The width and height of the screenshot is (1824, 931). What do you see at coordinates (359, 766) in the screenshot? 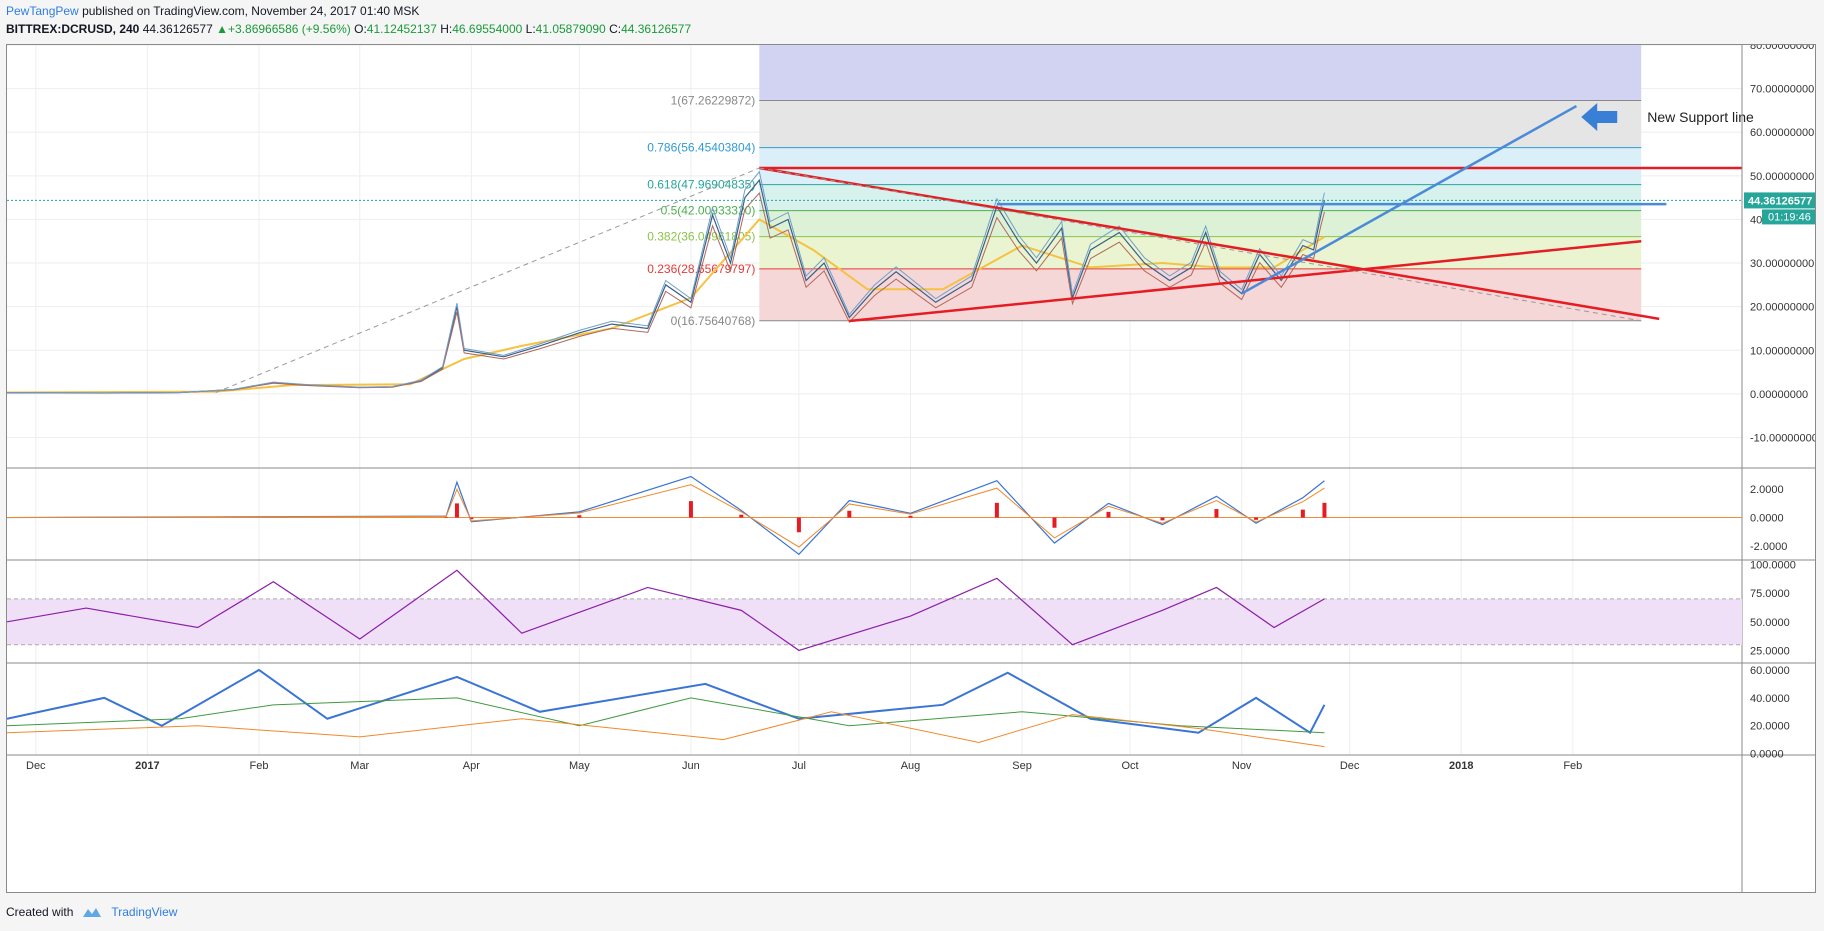
I see `time-axis-label: Mar` at bounding box center [359, 766].